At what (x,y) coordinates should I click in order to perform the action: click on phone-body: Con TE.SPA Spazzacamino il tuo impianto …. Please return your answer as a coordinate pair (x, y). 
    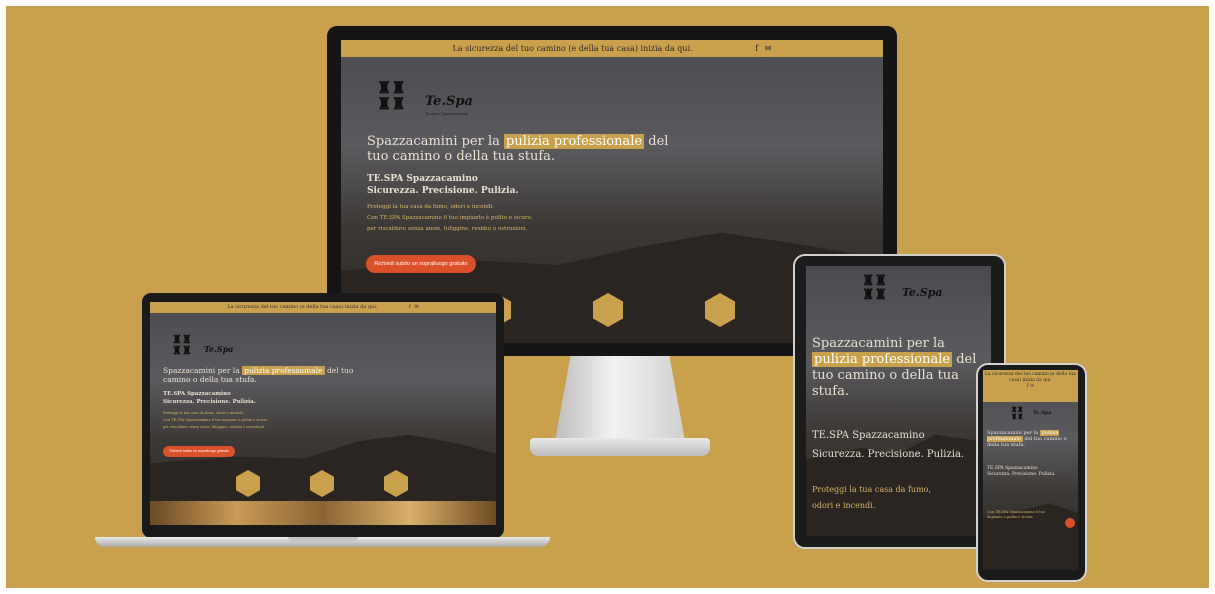
    Looking at the image, I should click on (1022, 515).